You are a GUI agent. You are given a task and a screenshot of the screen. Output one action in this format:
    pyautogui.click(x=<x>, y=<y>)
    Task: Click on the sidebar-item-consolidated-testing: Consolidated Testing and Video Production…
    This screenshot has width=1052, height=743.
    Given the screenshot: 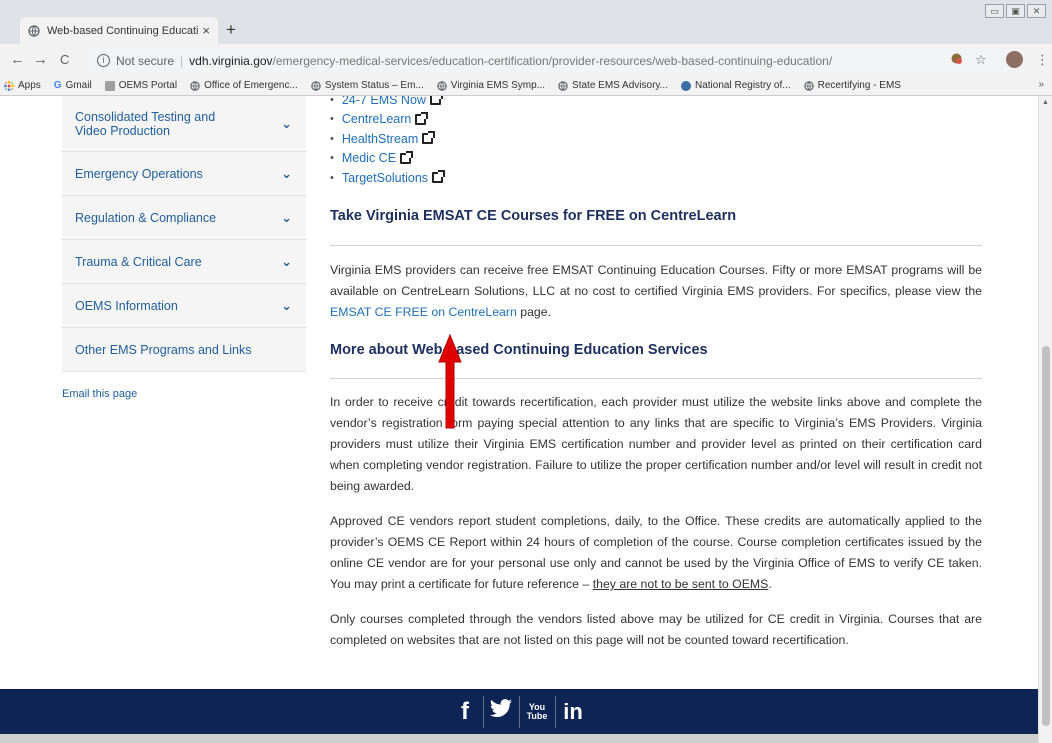 What is the action you would take?
    pyautogui.click(x=184, y=124)
    